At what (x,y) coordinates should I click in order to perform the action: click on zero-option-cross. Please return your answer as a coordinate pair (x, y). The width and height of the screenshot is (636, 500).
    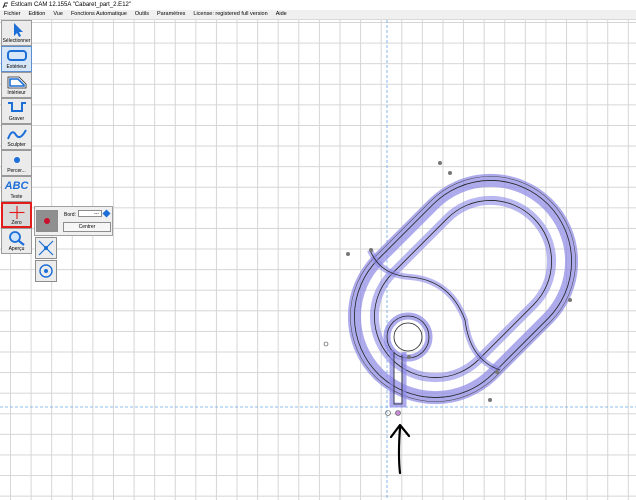
    Looking at the image, I should click on (46, 248).